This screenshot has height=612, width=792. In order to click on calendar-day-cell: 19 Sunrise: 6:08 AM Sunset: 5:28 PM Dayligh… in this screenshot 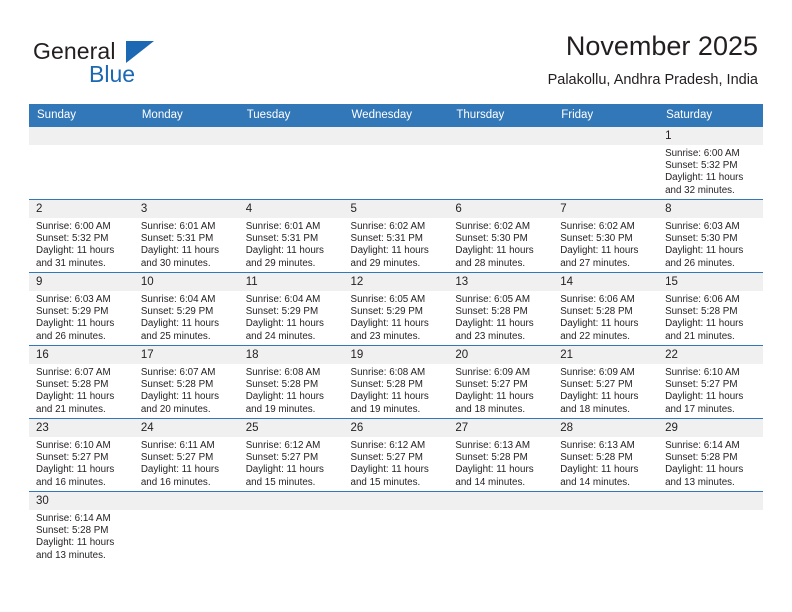, I will do `click(396, 382)`.